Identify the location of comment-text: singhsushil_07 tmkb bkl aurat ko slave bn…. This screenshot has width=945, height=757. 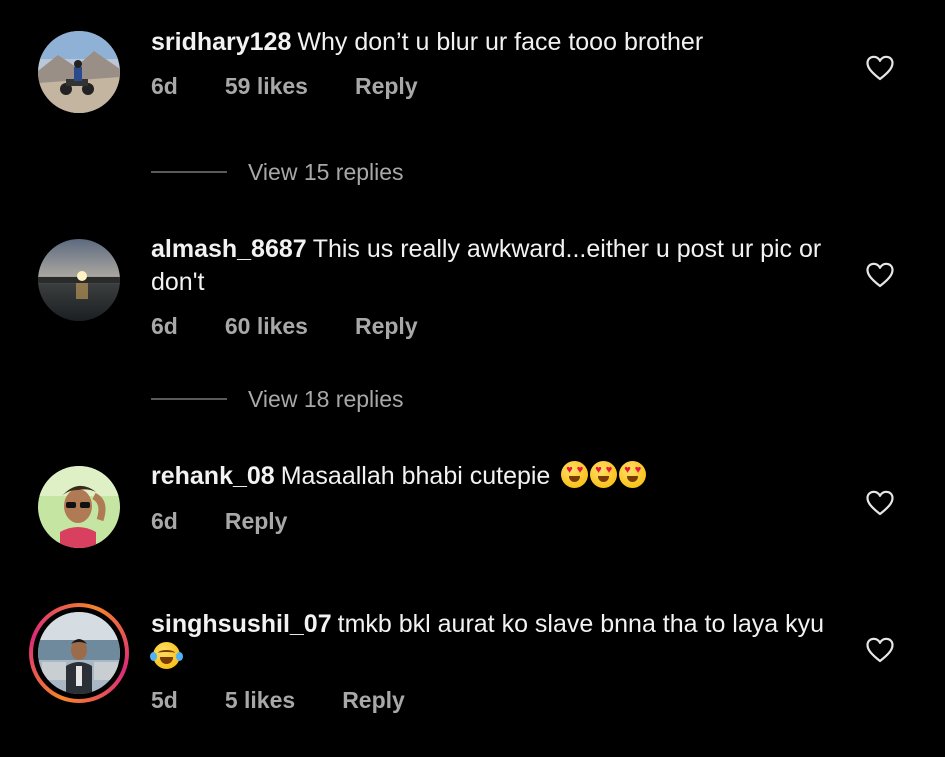
(490, 641).